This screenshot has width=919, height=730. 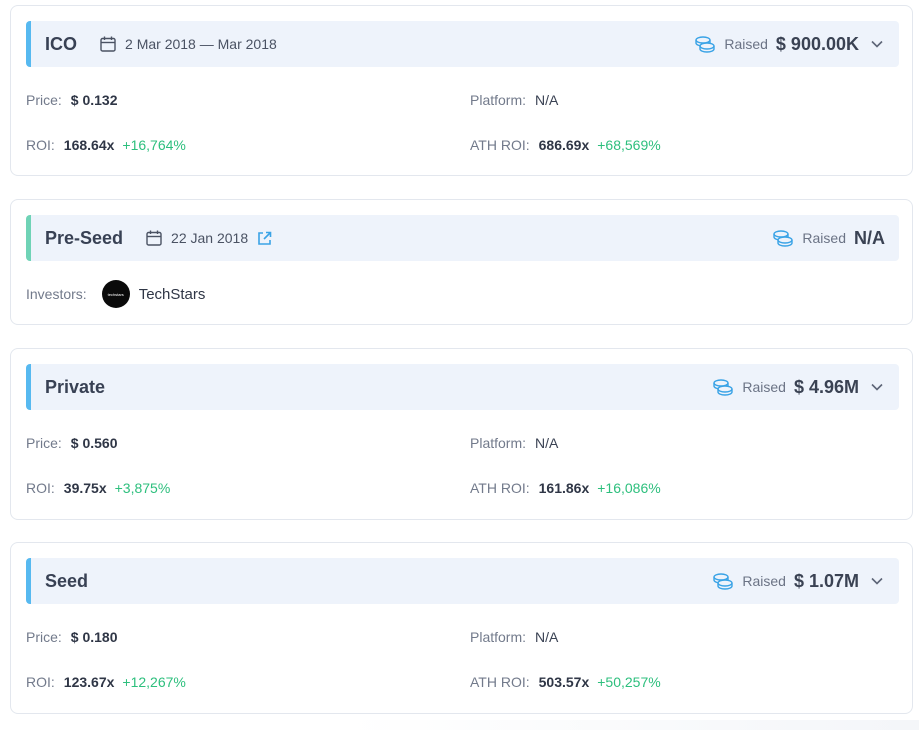 What do you see at coordinates (201, 44) in the screenshot?
I see `round-date-text: 2 Mar 2018 — Mar 2018` at bounding box center [201, 44].